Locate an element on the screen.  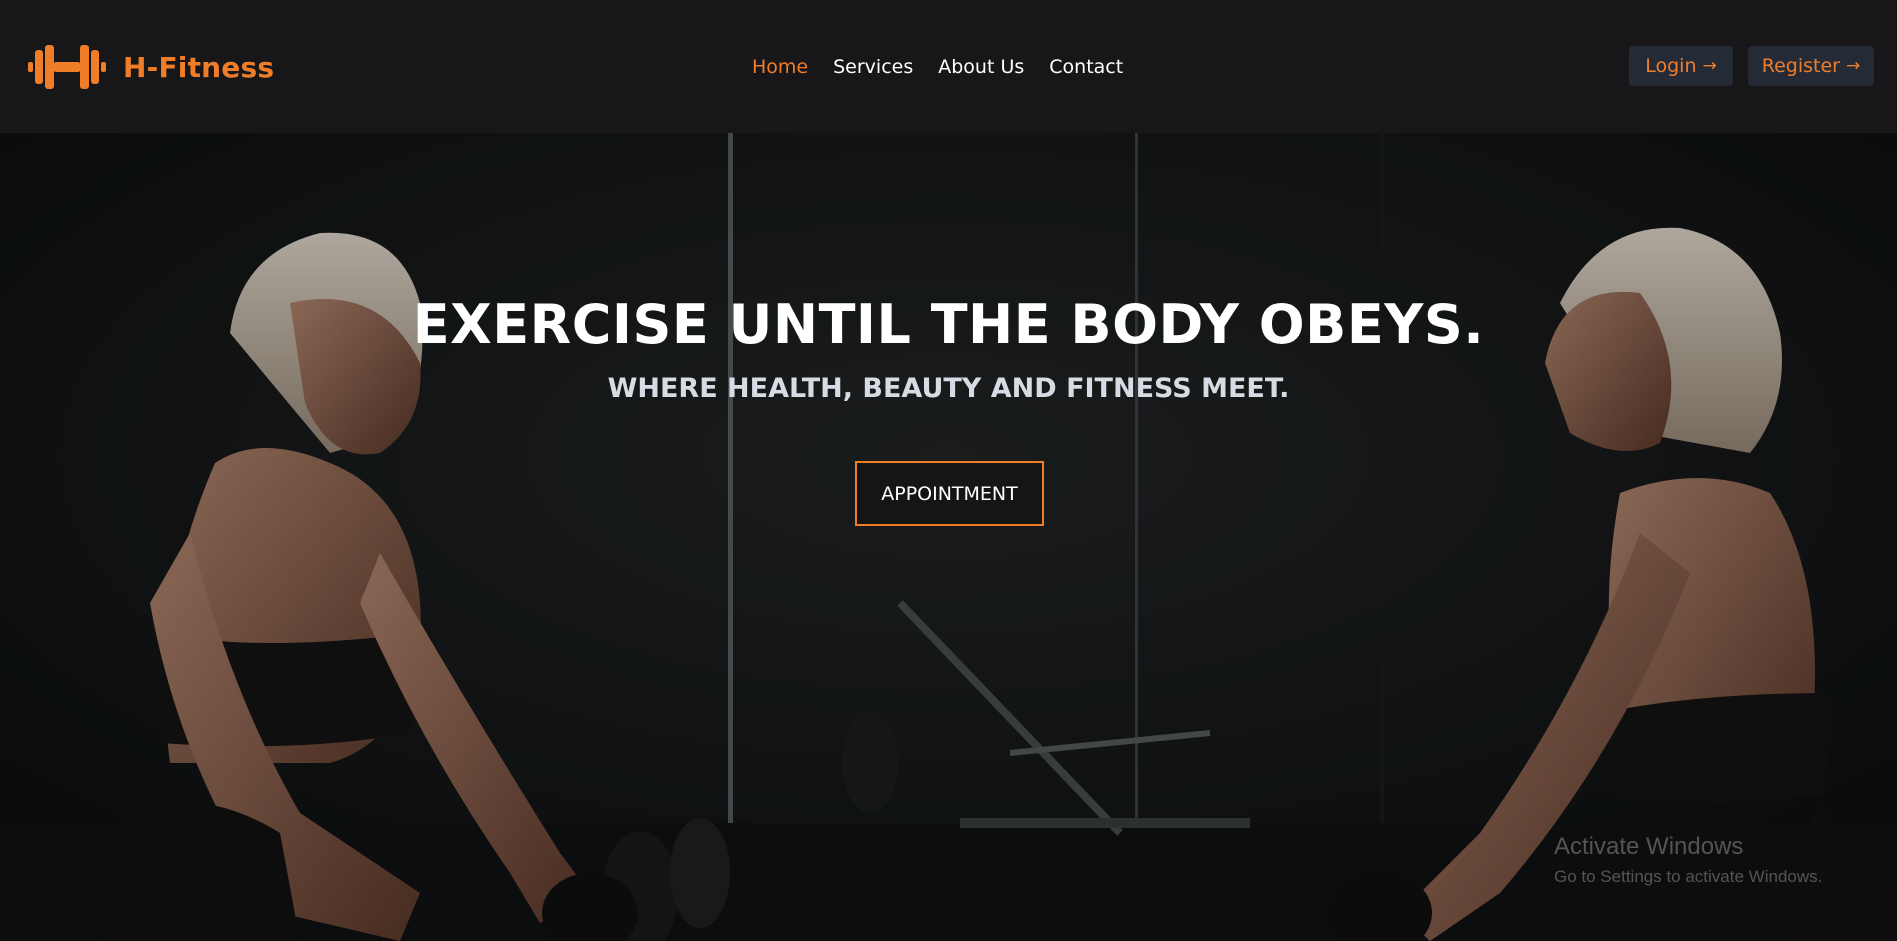
register-label: Register is located at coordinates (1800, 66).